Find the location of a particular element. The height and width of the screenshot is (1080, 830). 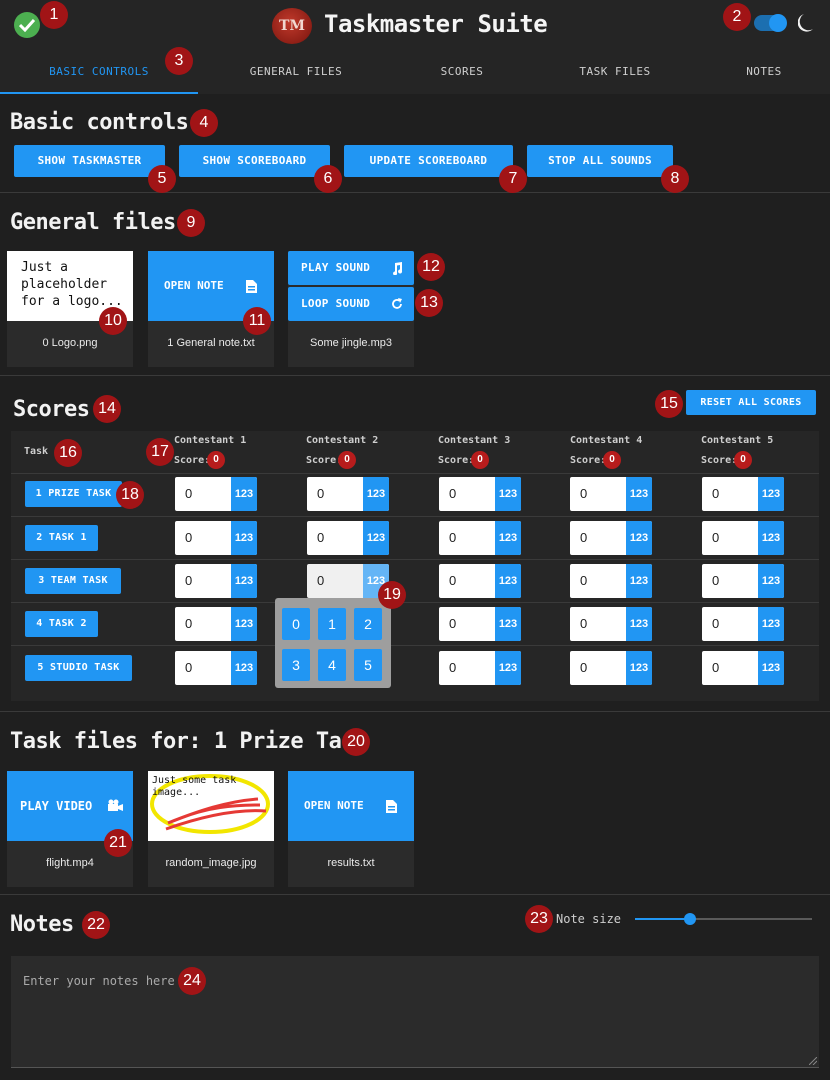

show-scoreboard-button: SHOW SCOREBOARD is located at coordinates (254, 161).